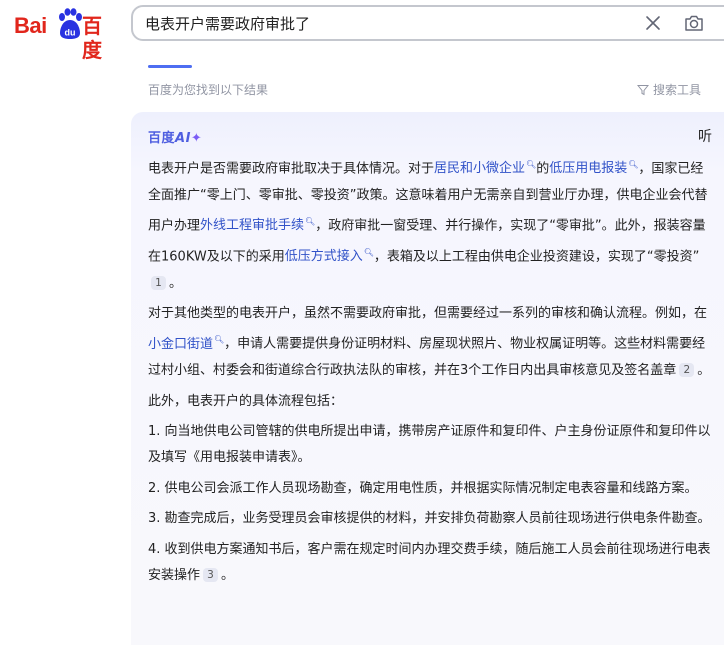 The image size is (724, 645). Describe the element at coordinates (385, 23) in the screenshot. I see `search-input` at that location.